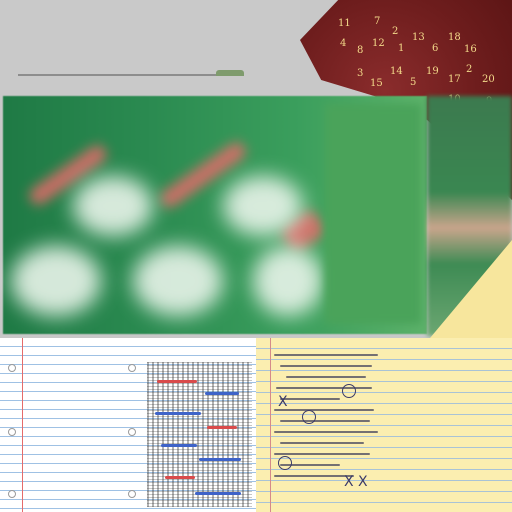 Image resolution: width=512 pixels, height=512 pixels. What do you see at coordinates (401, 48) in the screenshot?
I see `board-number: 1` at bounding box center [401, 48].